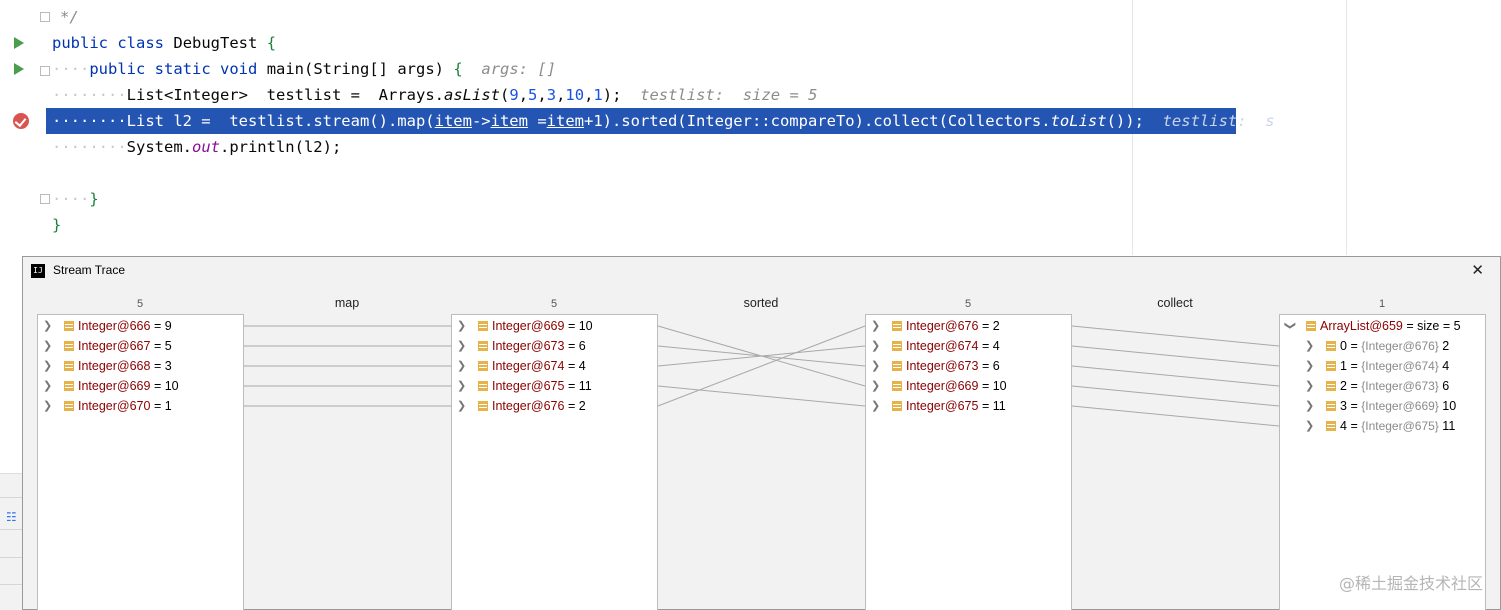 The height and width of the screenshot is (610, 1501). I want to click on result-element-row: ❯ 3 = {Integer@669} 10, so click(1382, 406).